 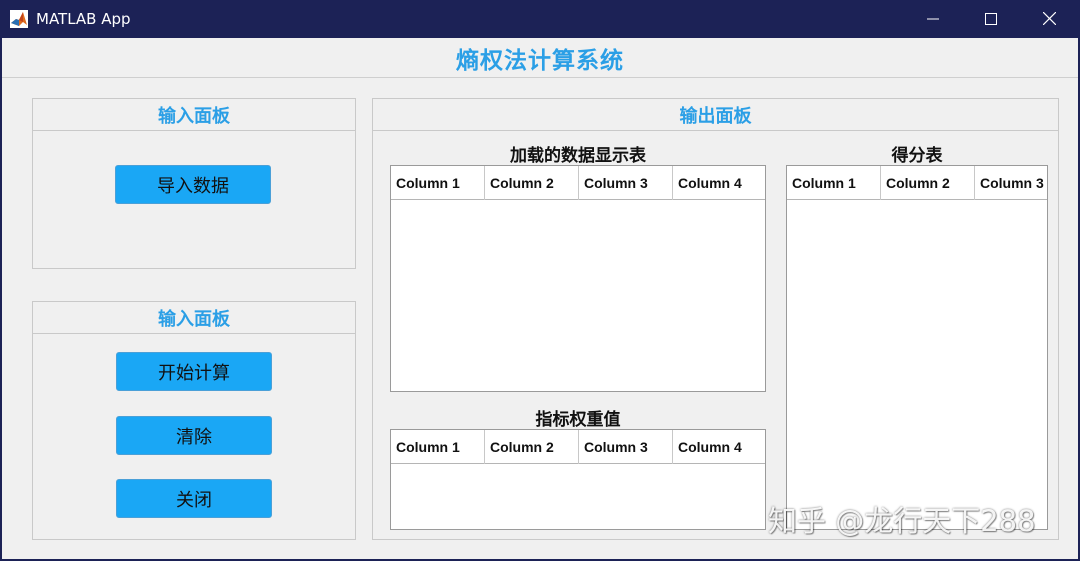 I want to click on input-panel-bottom: 输入面板 开始计算 清除 关闭, so click(x=194, y=420).